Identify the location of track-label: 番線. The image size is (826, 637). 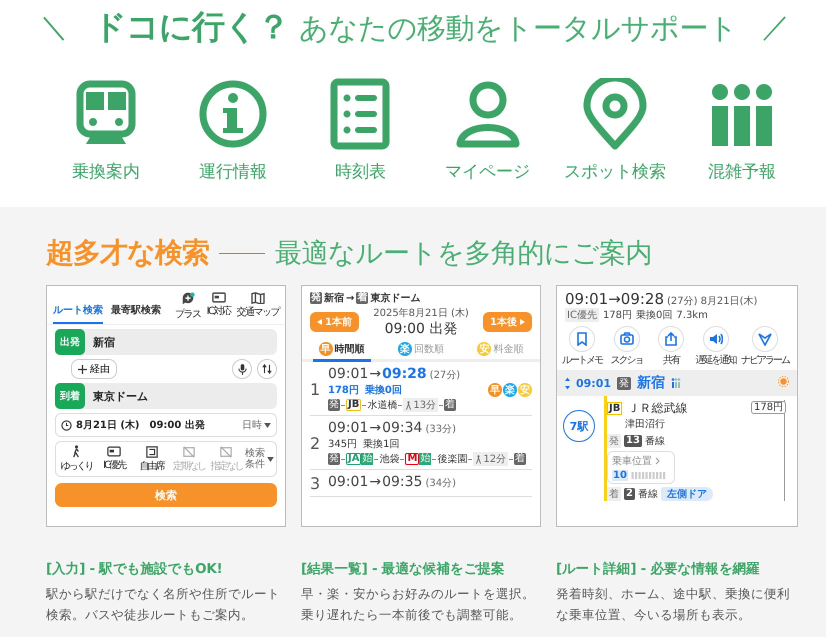
(654, 441).